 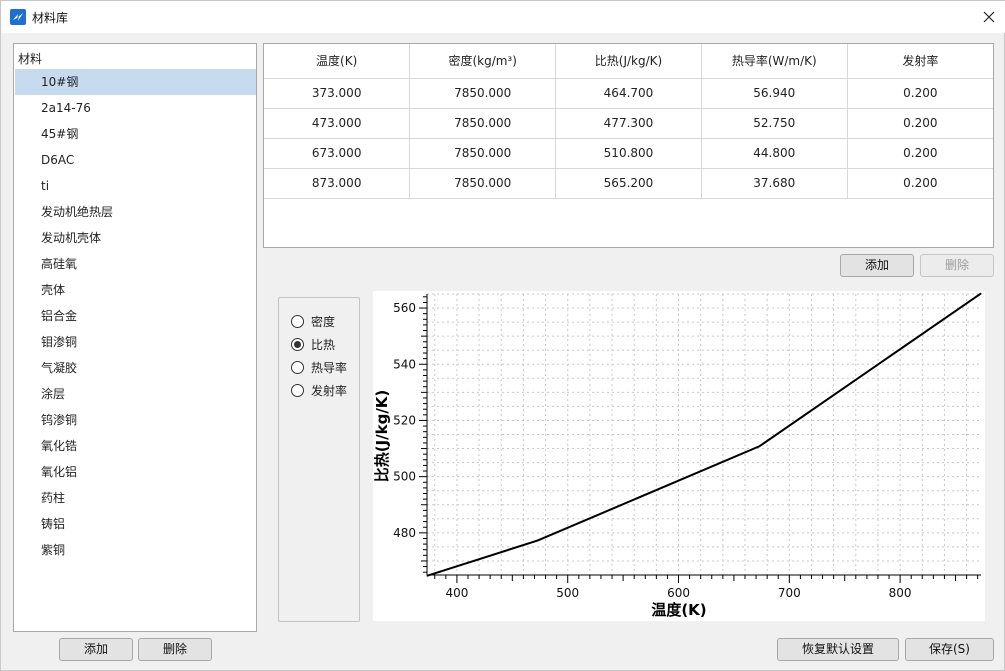 What do you see at coordinates (135, 160) in the screenshot?
I see `material-item: D6AC` at bounding box center [135, 160].